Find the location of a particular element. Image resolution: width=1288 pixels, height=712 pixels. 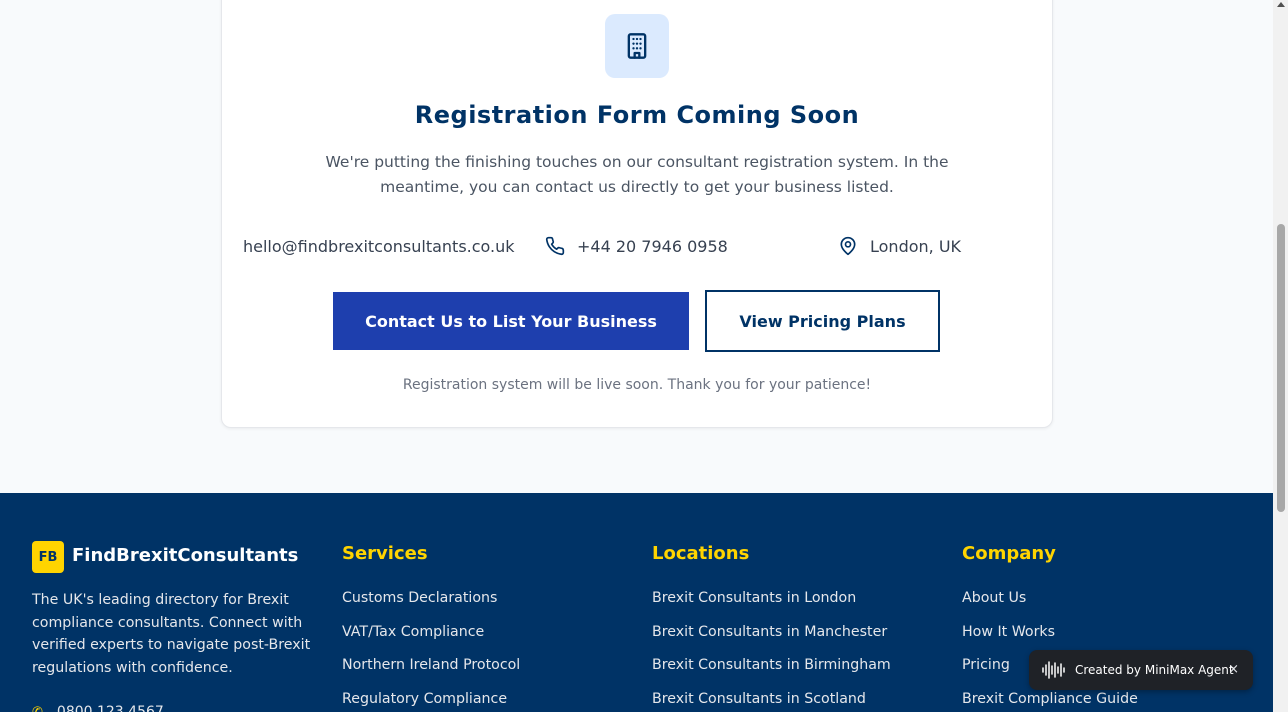

contact-location-text: London, UK is located at coordinates (916, 246).